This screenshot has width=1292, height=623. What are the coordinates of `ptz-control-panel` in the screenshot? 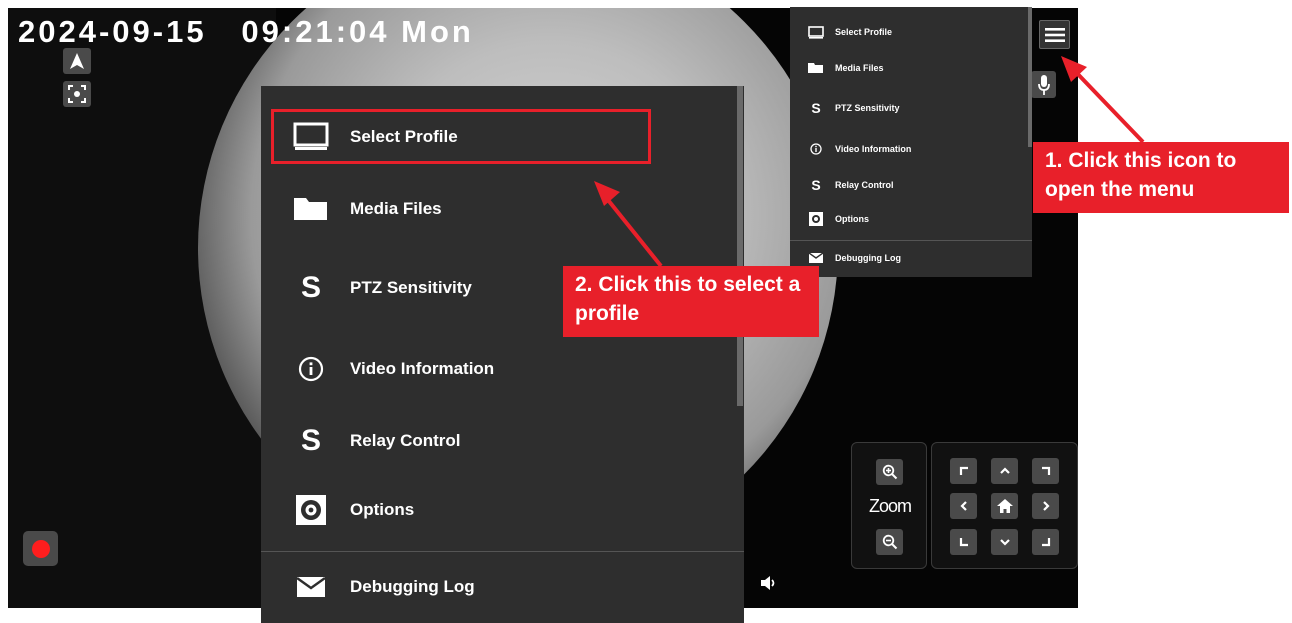 It's located at (1004, 505).